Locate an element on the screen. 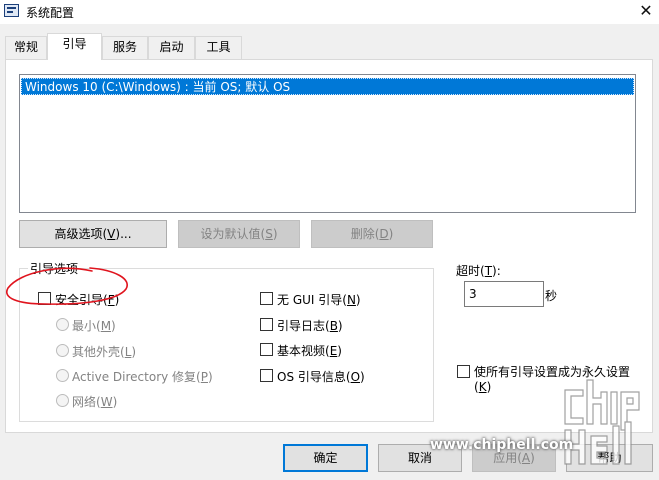  delete-accesskey: D is located at coordinates (384, 234).